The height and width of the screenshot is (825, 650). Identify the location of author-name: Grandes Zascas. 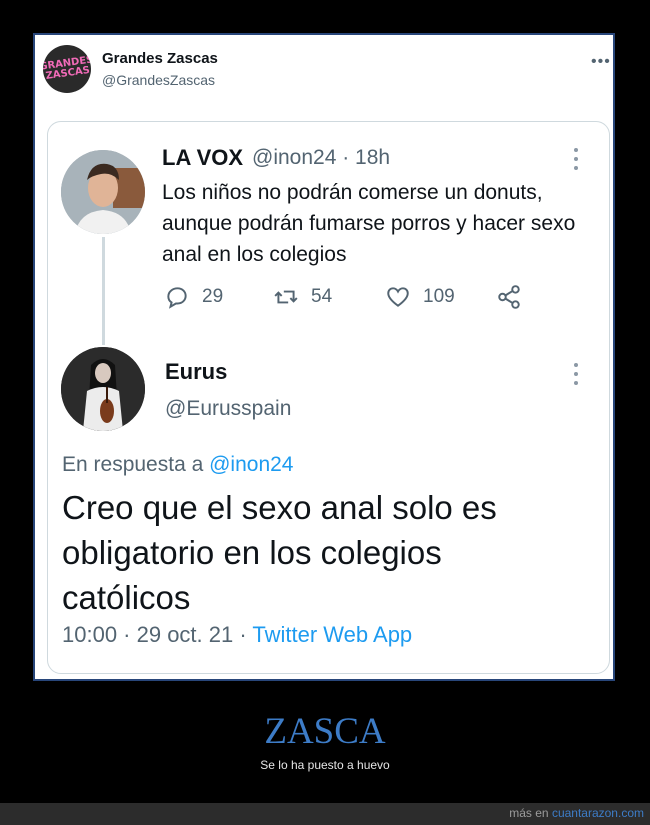
(160, 58).